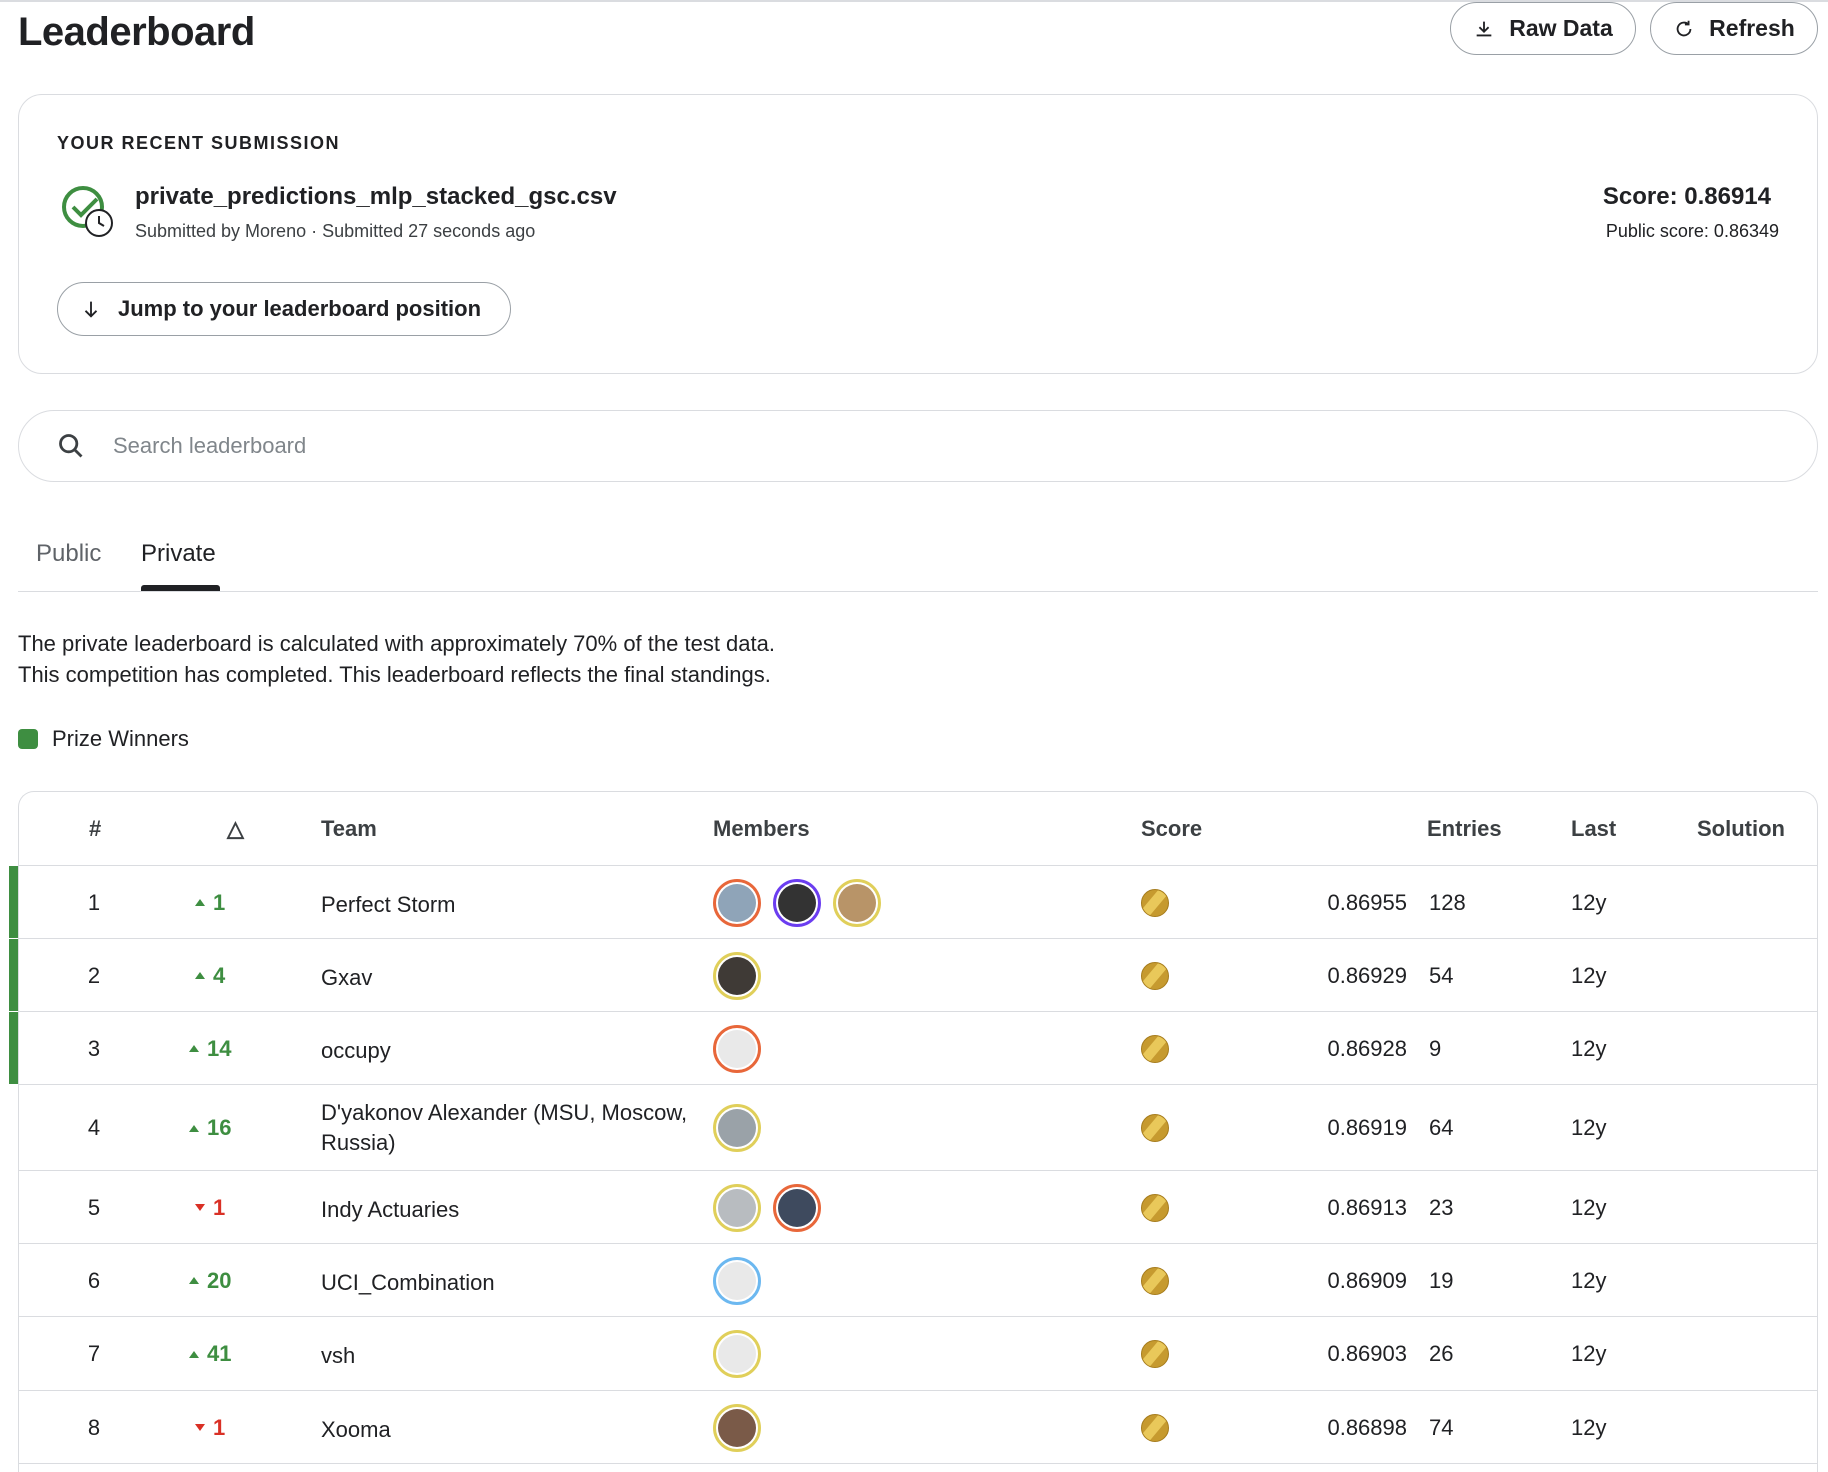  I want to click on table-row: 8 1 Xooma 0.86898 74 12y, so click(918, 1427).